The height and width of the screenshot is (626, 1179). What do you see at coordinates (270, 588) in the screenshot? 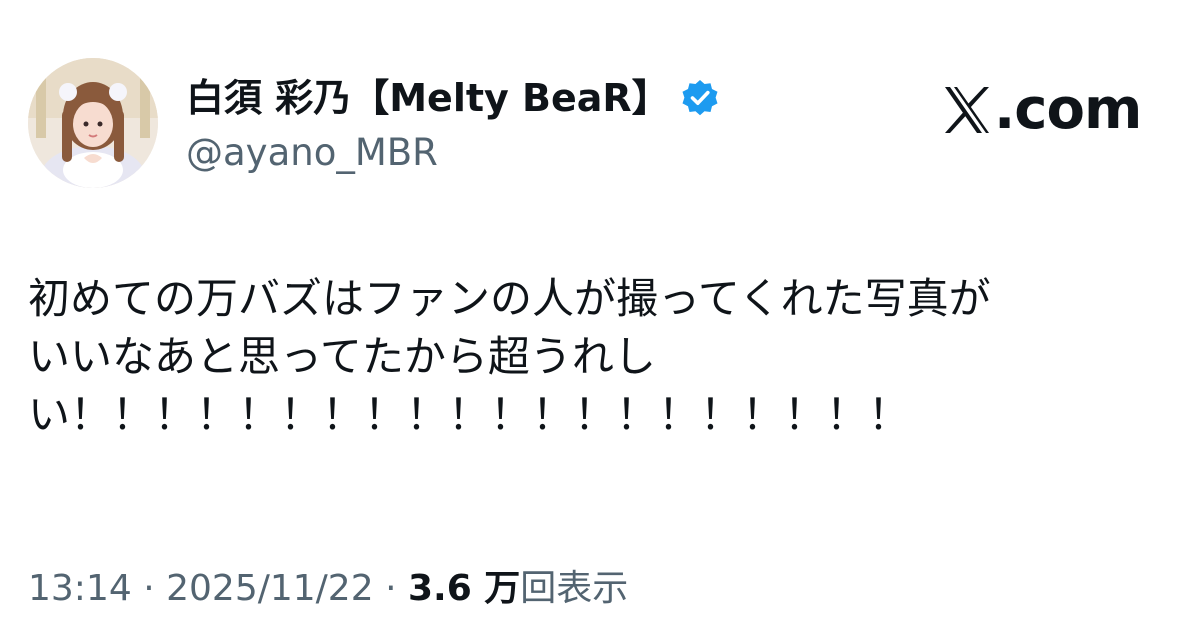
I see `tweet-date: 2025/11/22` at bounding box center [270, 588].